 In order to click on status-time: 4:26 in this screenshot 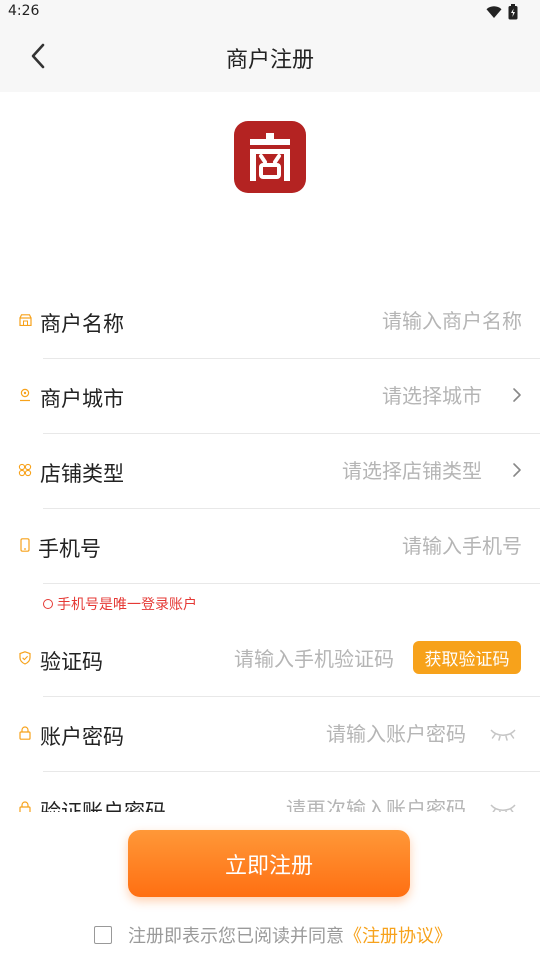, I will do `click(24, 11)`.